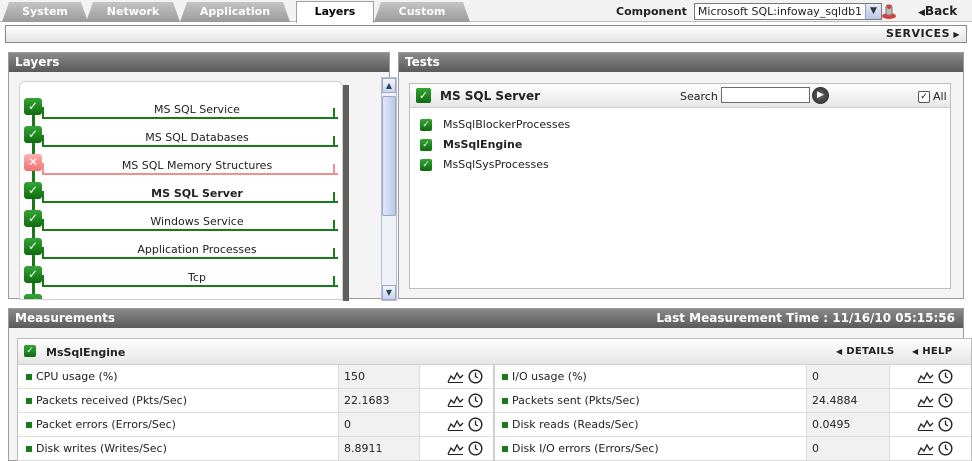 This screenshot has width=972, height=461. Describe the element at coordinates (681, 62) in the screenshot. I see `tests-panel-title: Tests` at that location.